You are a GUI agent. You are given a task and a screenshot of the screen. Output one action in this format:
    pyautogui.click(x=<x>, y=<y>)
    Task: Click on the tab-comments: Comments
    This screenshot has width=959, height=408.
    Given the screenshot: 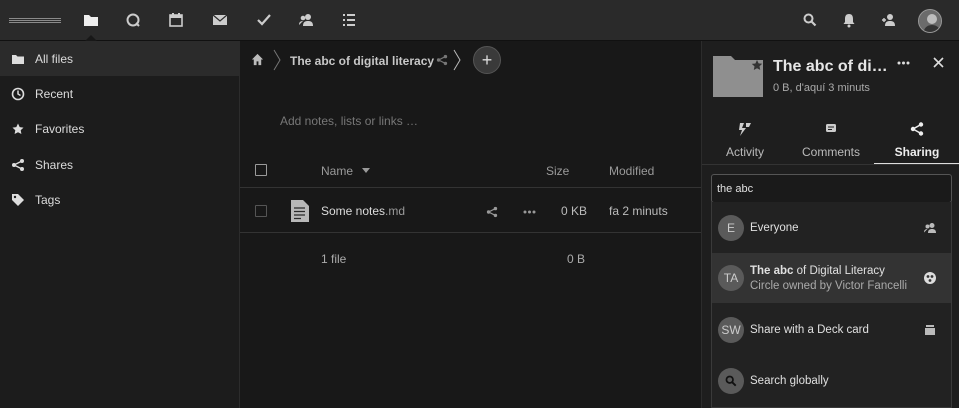 What is the action you would take?
    pyautogui.click(x=831, y=140)
    